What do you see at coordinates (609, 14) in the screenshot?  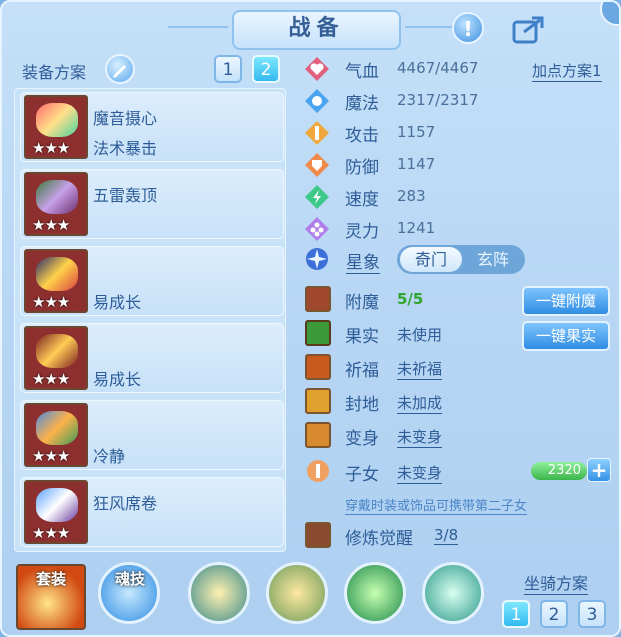 I see `close-button` at bounding box center [609, 14].